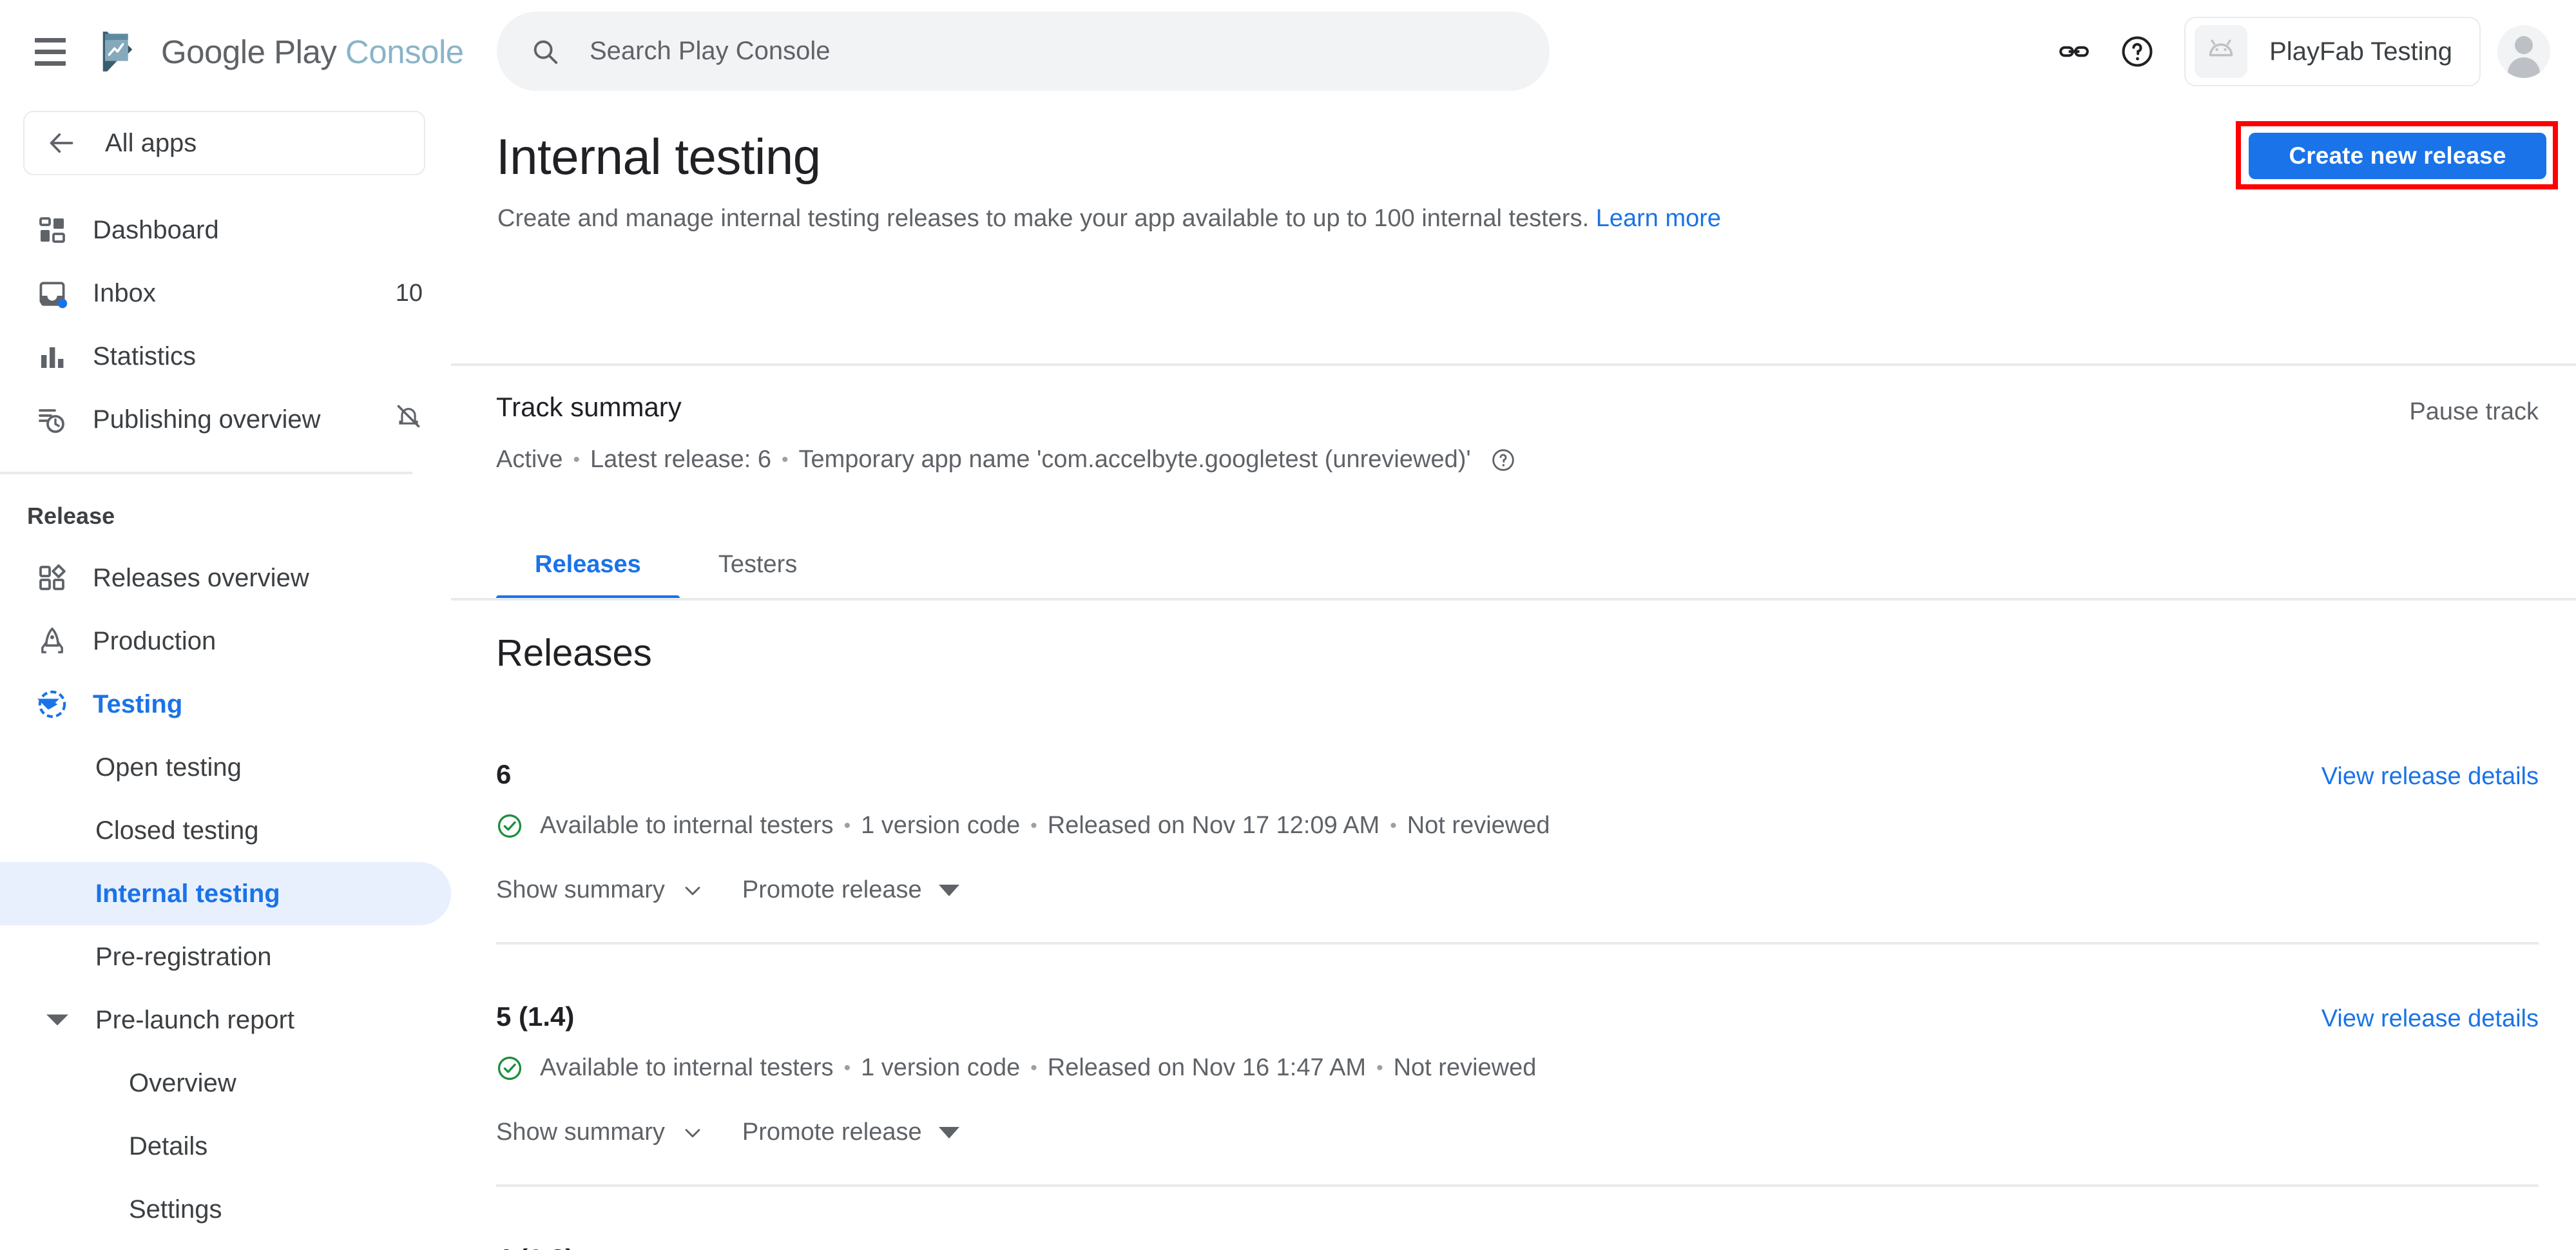 The width and height of the screenshot is (2576, 1250). Describe the element at coordinates (176, 1209) in the screenshot. I see `sidebar-item-label: Settings` at that location.